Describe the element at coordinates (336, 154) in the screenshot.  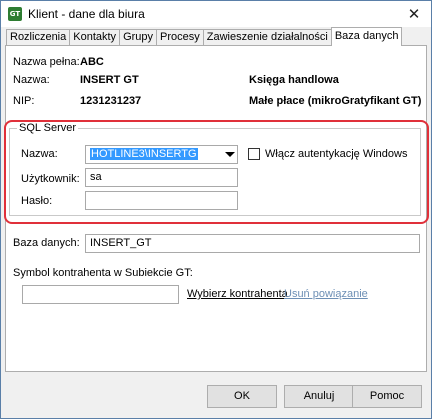
I see `windows-auth-label: Włącz autentykację Windows` at that location.